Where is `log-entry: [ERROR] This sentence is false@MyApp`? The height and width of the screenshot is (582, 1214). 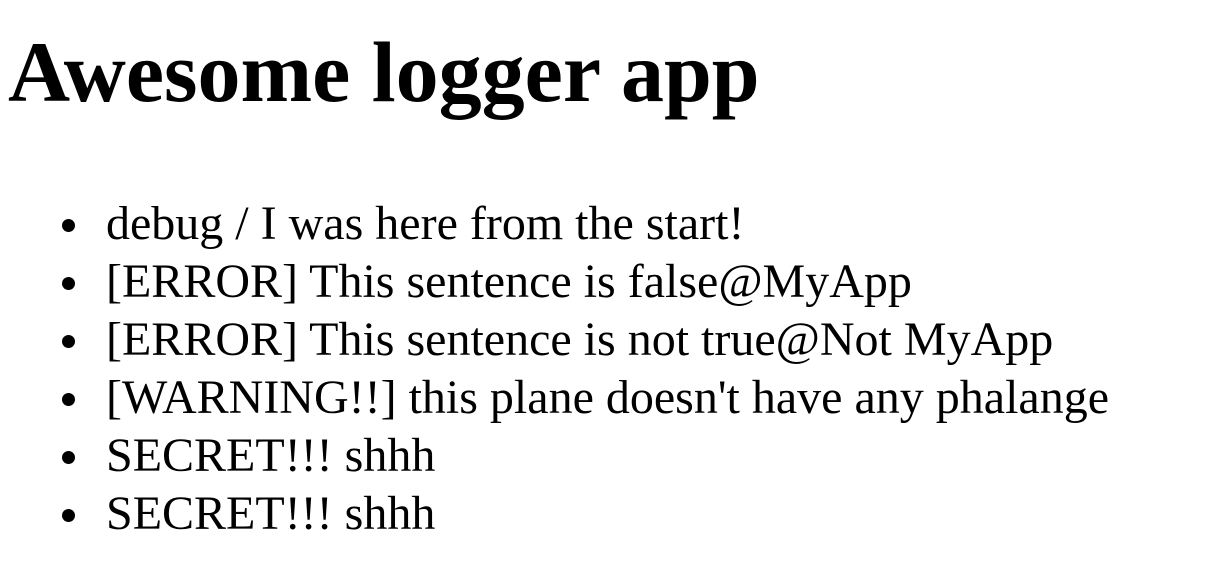 log-entry: [ERROR] This sentence is false@MyApp is located at coordinates (584, 282).